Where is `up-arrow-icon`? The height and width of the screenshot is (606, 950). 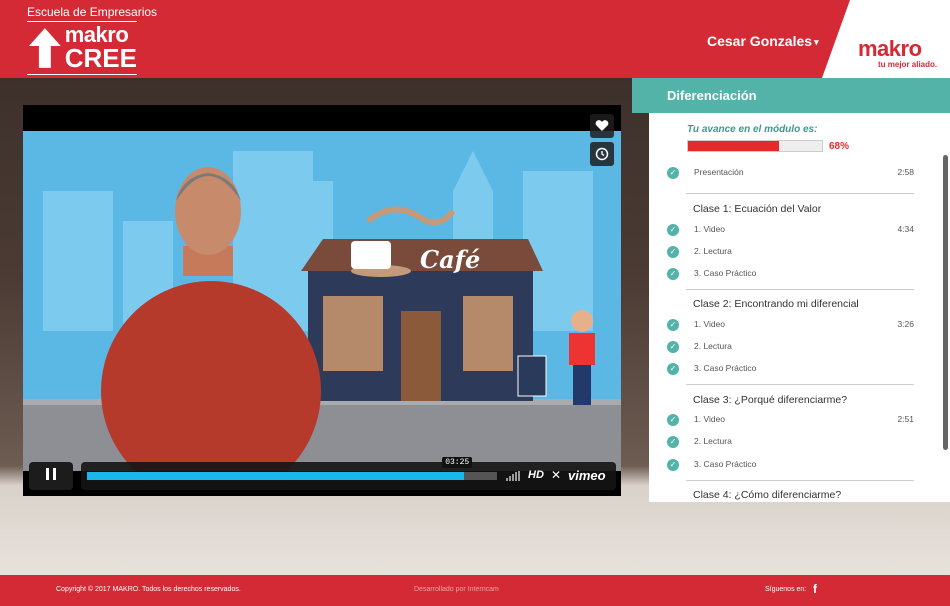 up-arrow-icon is located at coordinates (44, 47).